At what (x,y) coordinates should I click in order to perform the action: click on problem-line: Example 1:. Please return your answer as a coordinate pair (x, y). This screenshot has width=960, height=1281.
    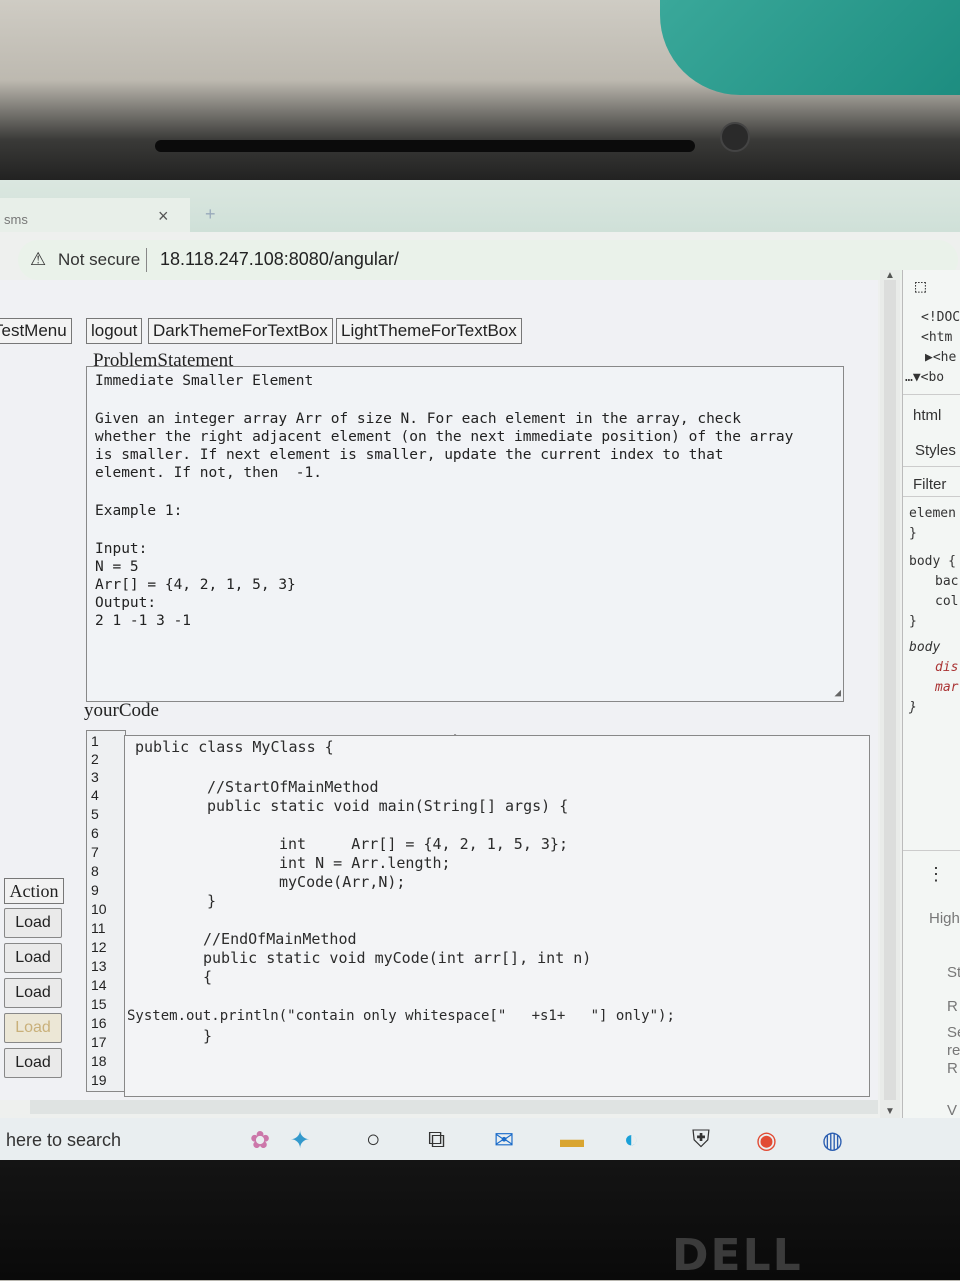
    Looking at the image, I should click on (139, 511).